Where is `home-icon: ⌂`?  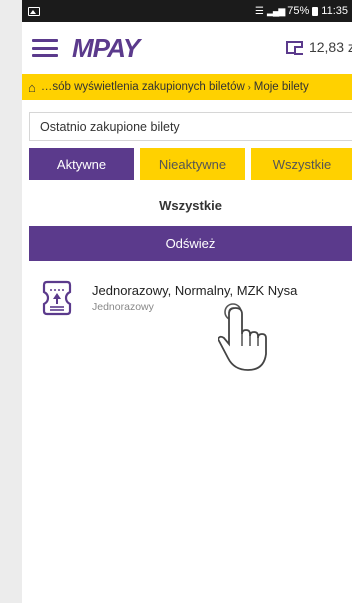 home-icon: ⌂ is located at coordinates (32, 87).